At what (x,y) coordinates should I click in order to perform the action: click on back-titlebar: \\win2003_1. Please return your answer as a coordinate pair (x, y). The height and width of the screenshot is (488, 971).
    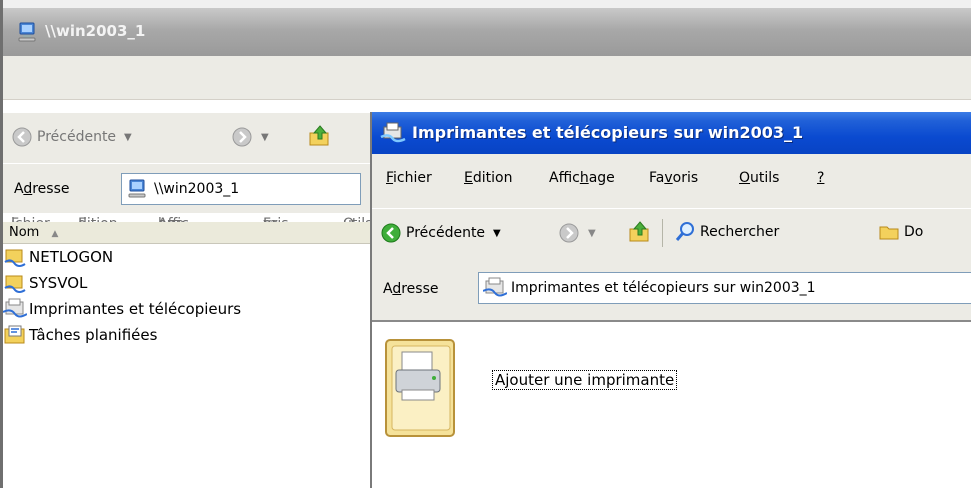
    Looking at the image, I should click on (487, 28).